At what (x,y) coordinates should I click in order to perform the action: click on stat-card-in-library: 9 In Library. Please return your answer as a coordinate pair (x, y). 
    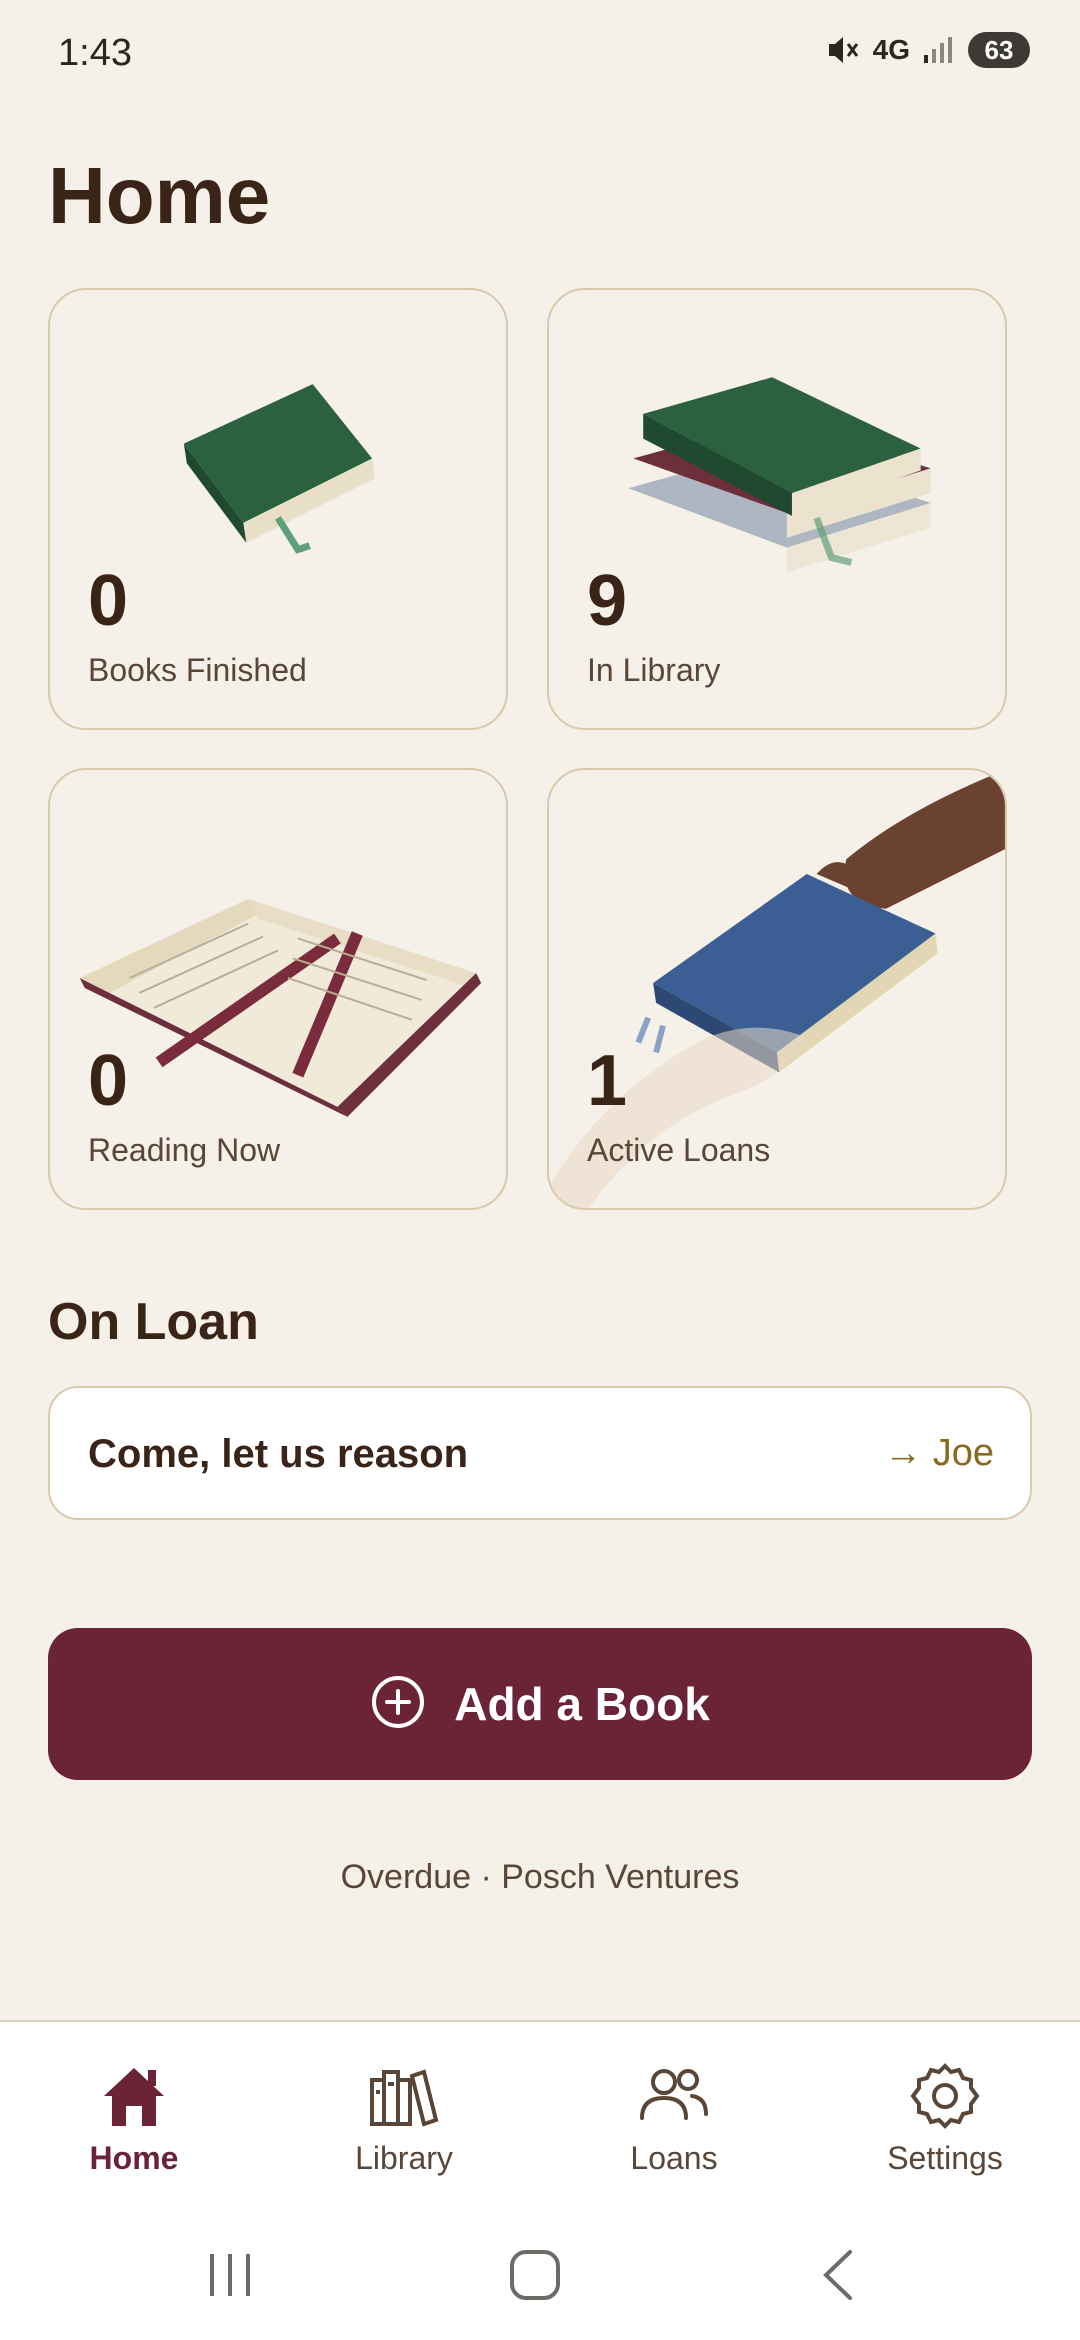
    Looking at the image, I should click on (777, 509).